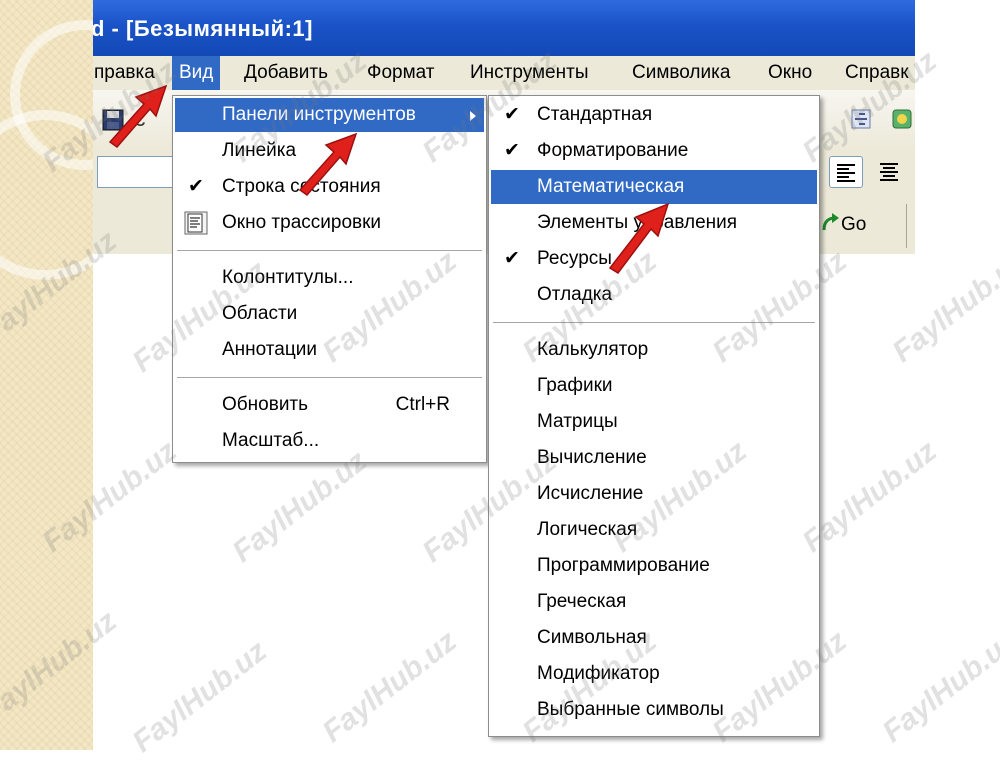  Describe the element at coordinates (854, 224) in the screenshot. I see `go-label: Go` at that location.